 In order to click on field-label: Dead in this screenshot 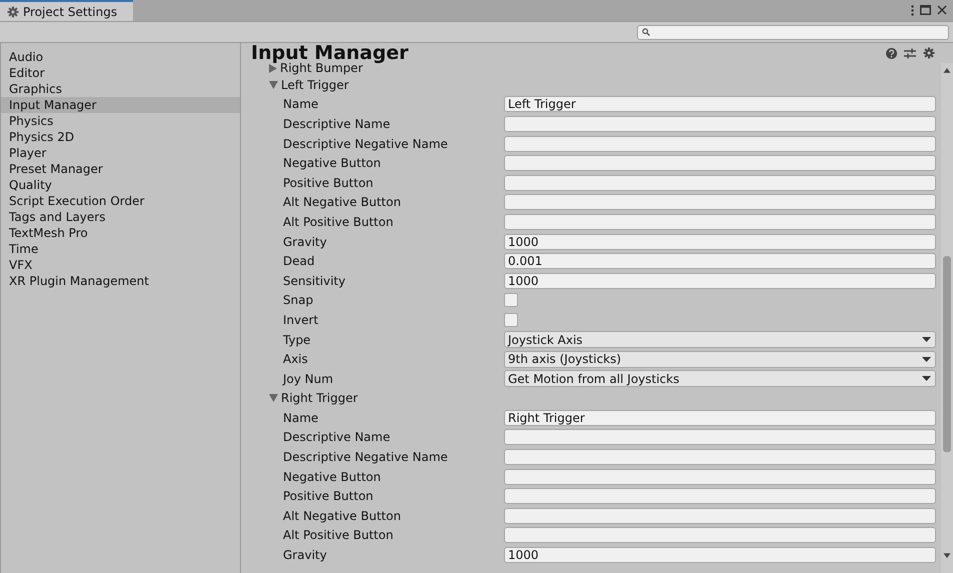, I will do `click(299, 261)`.